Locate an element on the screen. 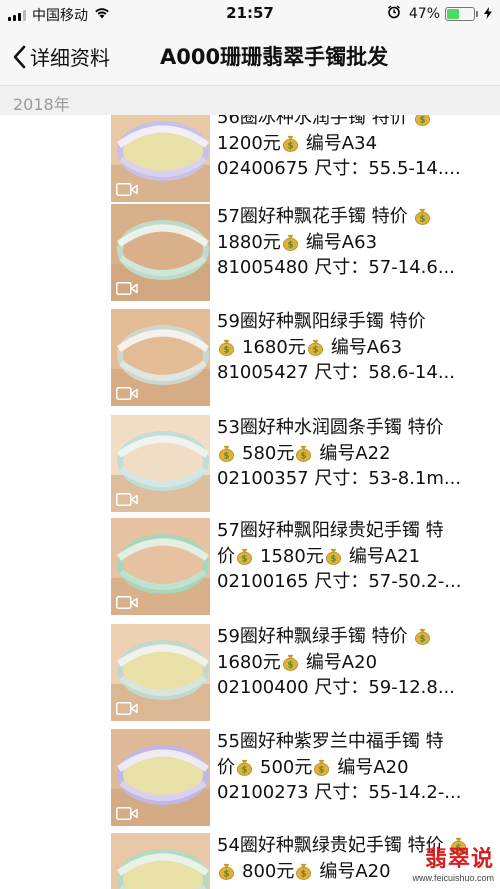 The width and height of the screenshot is (500, 889). watermark: 翡翠说 www.feicuishuo.com is located at coordinates (453, 862).